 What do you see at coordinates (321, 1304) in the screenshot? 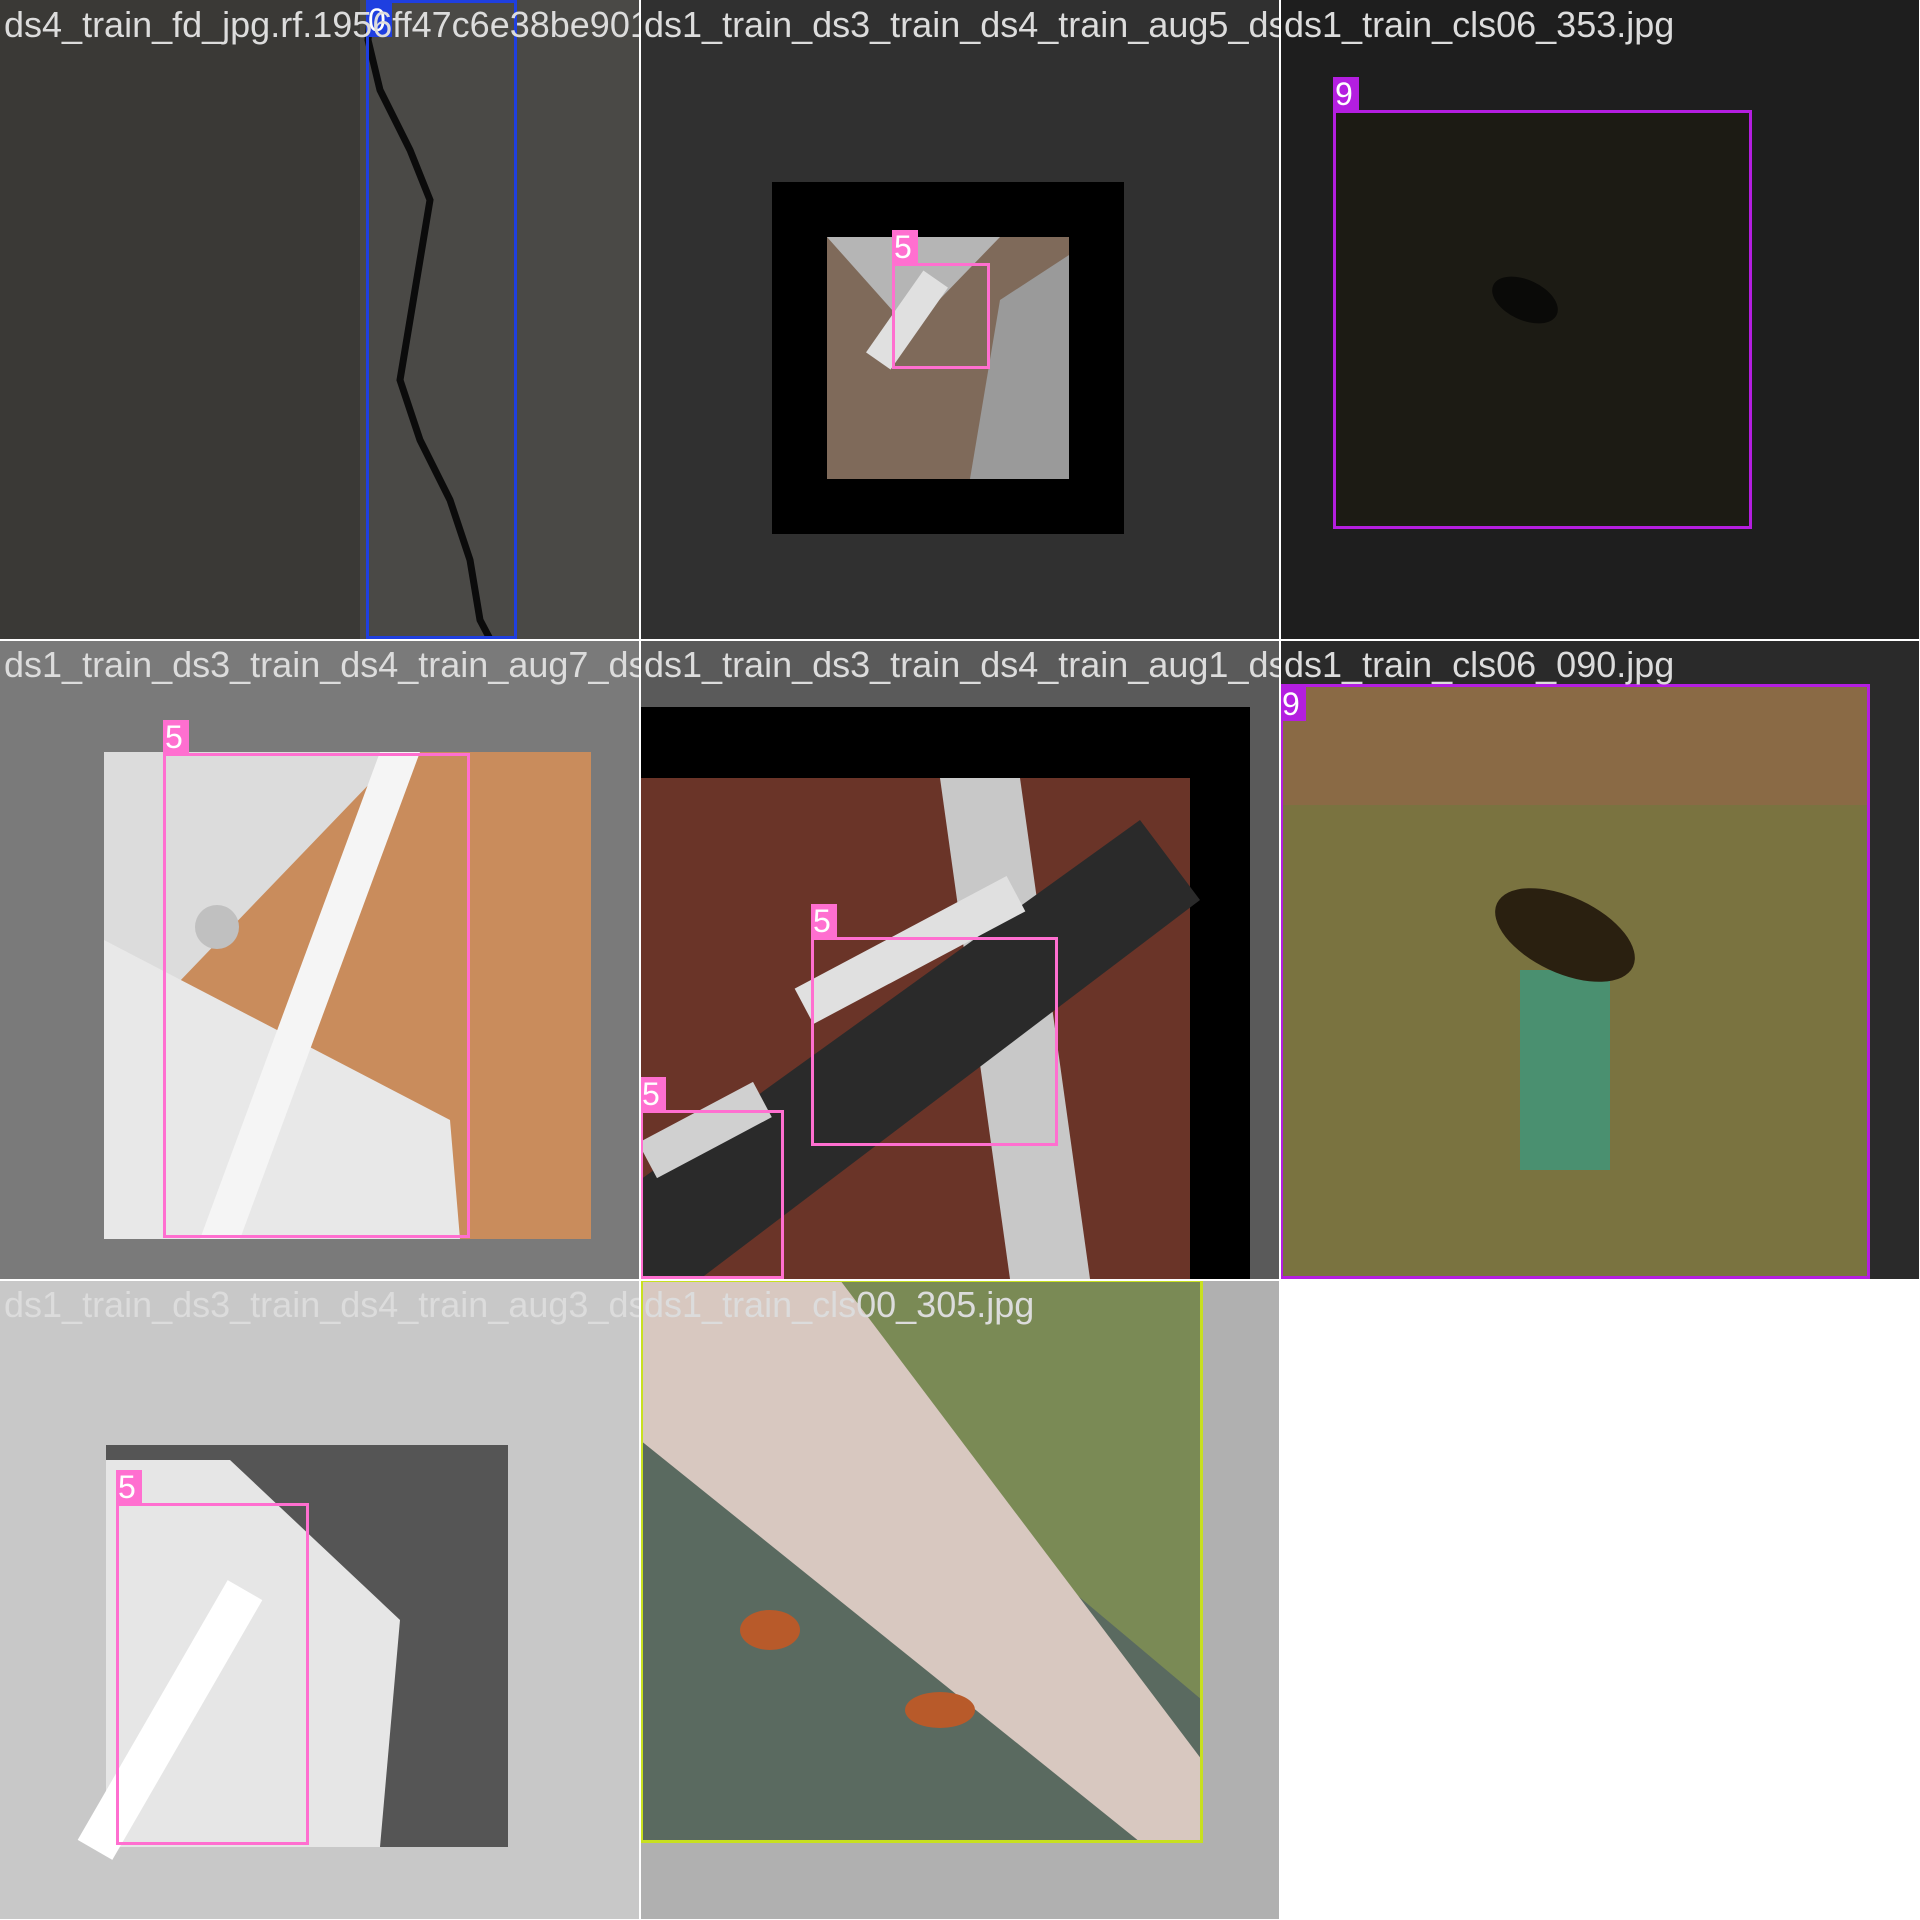
I see `tile-filename: ds1_train_ds3_train_ds4_train_aug3_ds32` at bounding box center [321, 1304].